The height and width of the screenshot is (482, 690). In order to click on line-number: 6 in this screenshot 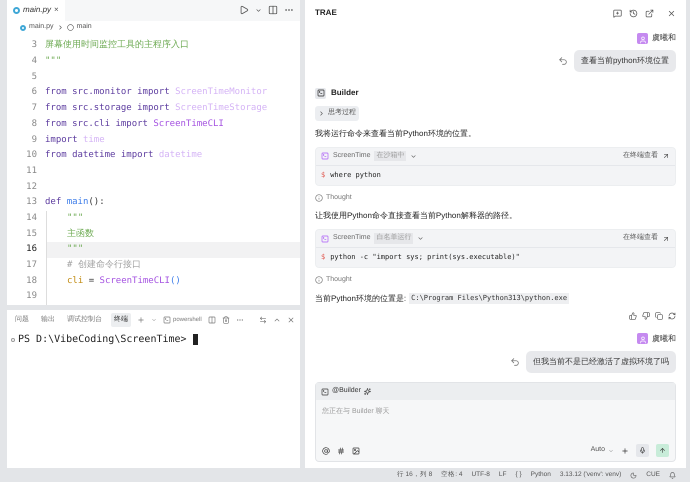, I will do `click(34, 93)`.